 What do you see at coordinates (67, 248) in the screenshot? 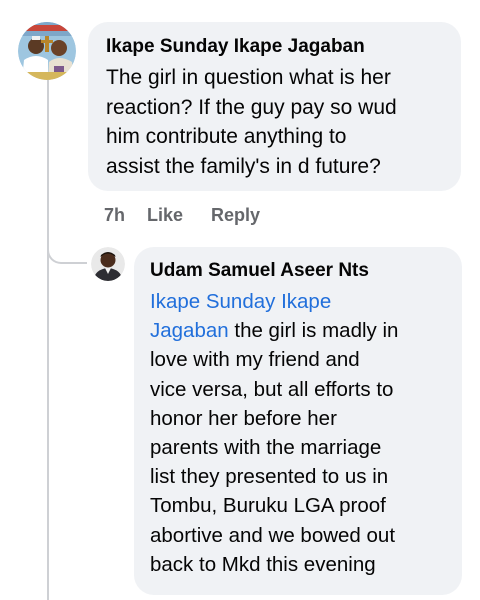
I see `reply-connector` at bounding box center [67, 248].